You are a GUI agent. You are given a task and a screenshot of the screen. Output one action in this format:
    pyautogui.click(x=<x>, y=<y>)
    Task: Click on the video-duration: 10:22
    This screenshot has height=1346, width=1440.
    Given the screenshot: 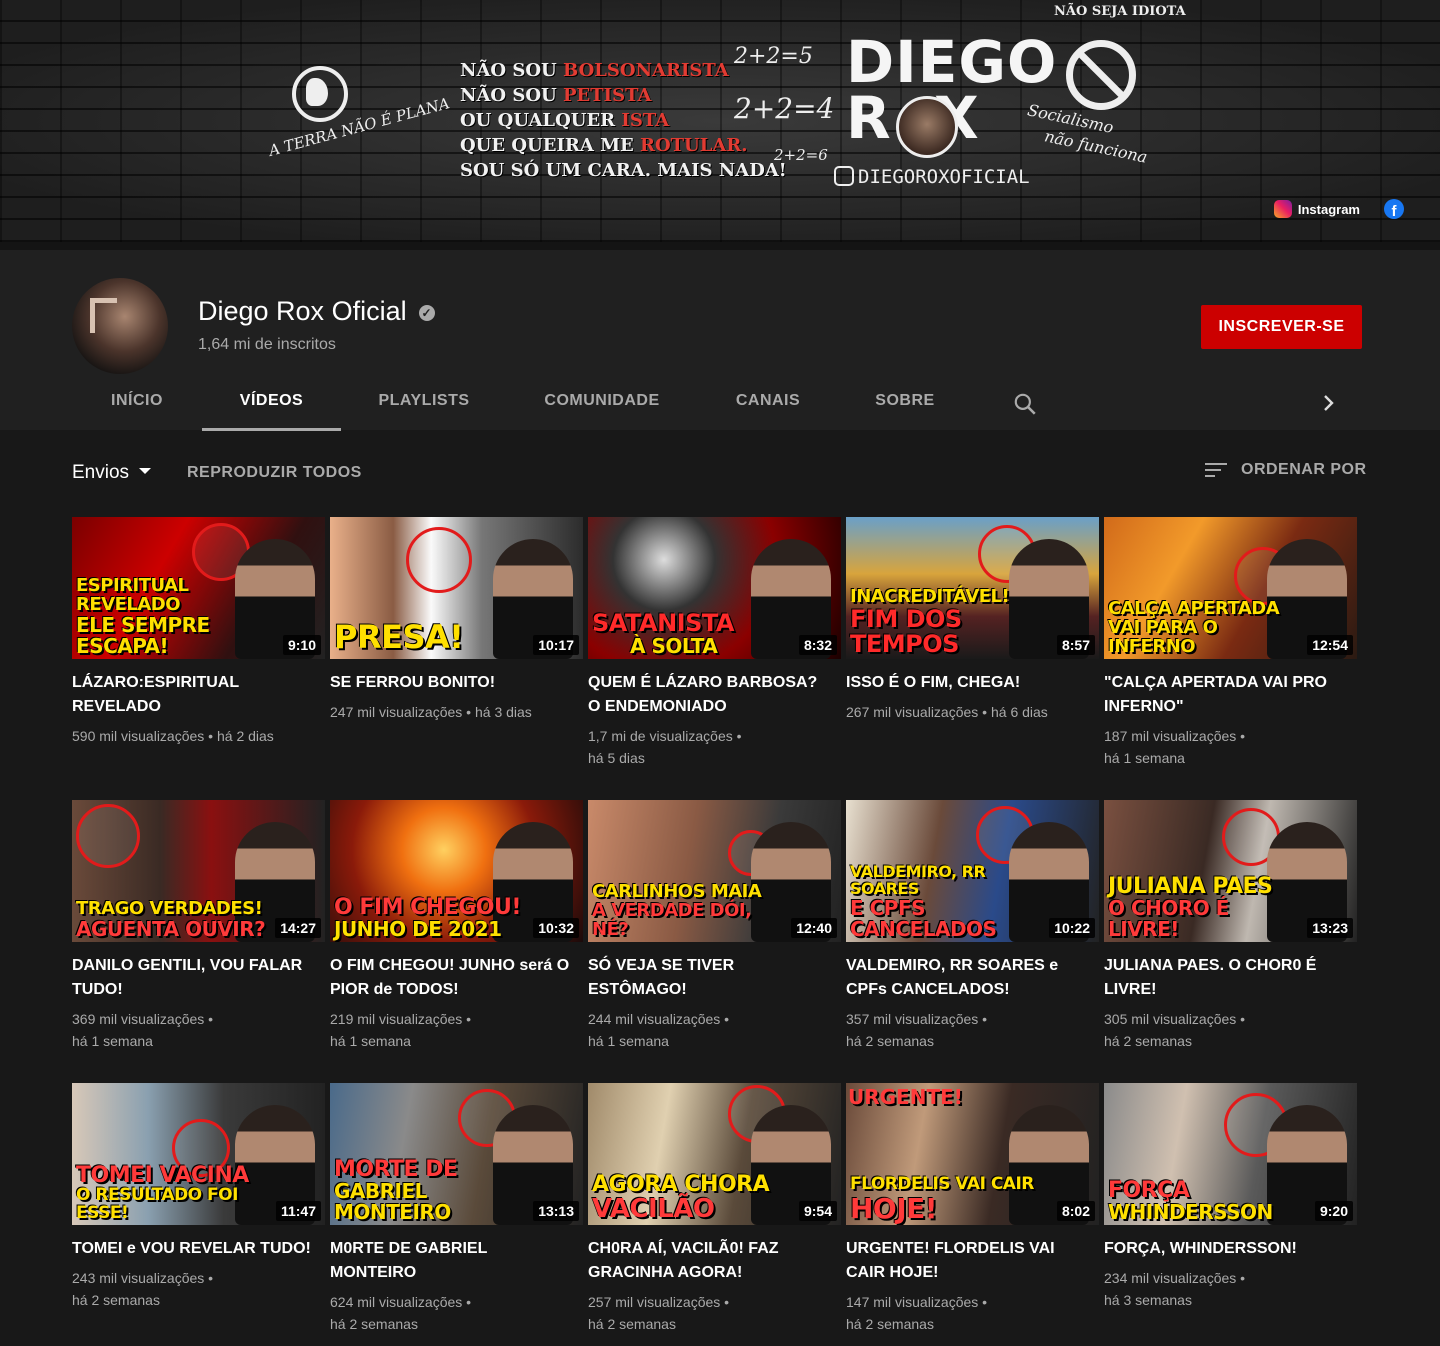 What is the action you would take?
    pyautogui.click(x=1072, y=928)
    